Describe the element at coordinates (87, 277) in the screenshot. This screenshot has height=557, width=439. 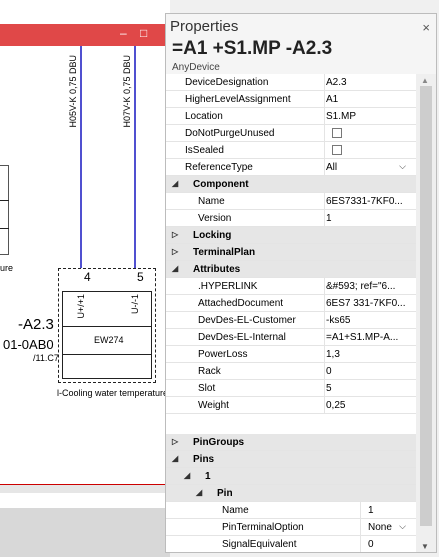
I see `pin-number-4: 4` at that location.